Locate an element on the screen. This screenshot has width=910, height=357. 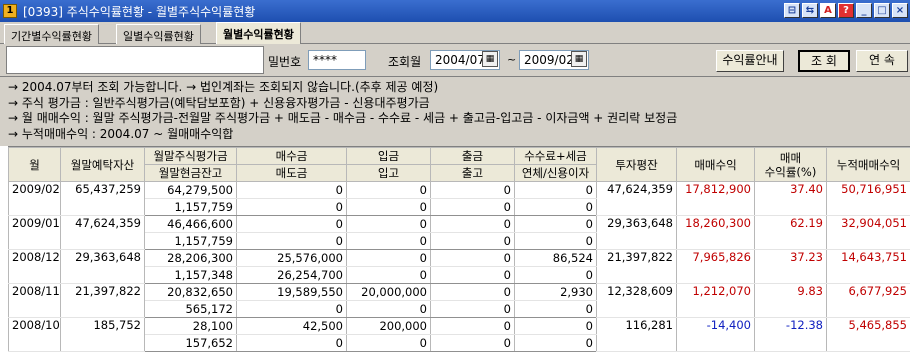
cell-buy: 42,500 is located at coordinates (291, 326).